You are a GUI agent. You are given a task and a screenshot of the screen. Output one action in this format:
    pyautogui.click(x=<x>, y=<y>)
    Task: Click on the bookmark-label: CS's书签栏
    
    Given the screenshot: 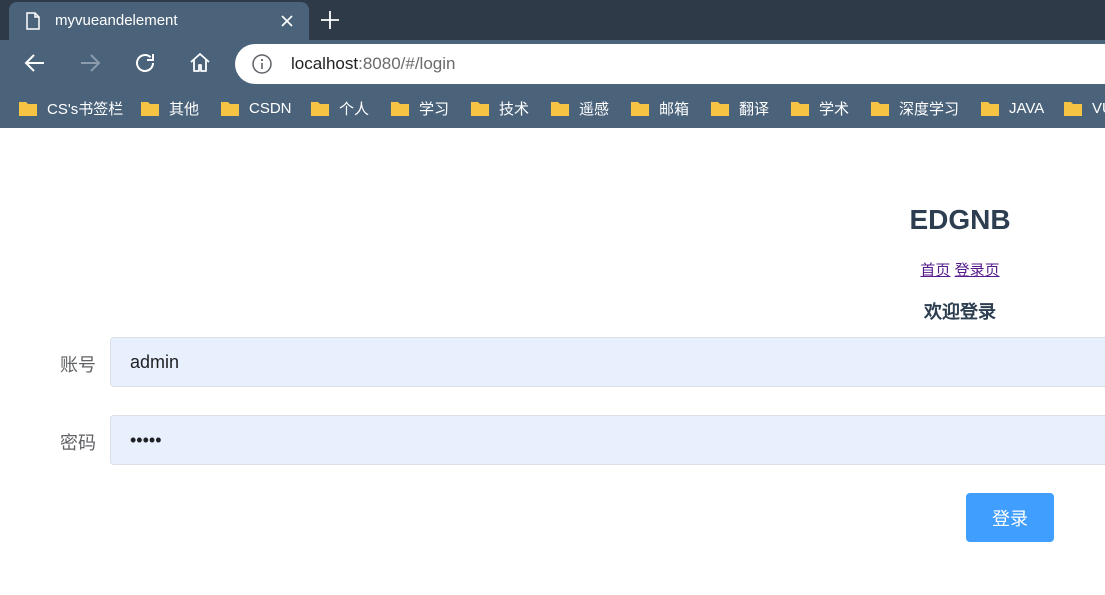 What is the action you would take?
    pyautogui.click(x=85, y=109)
    